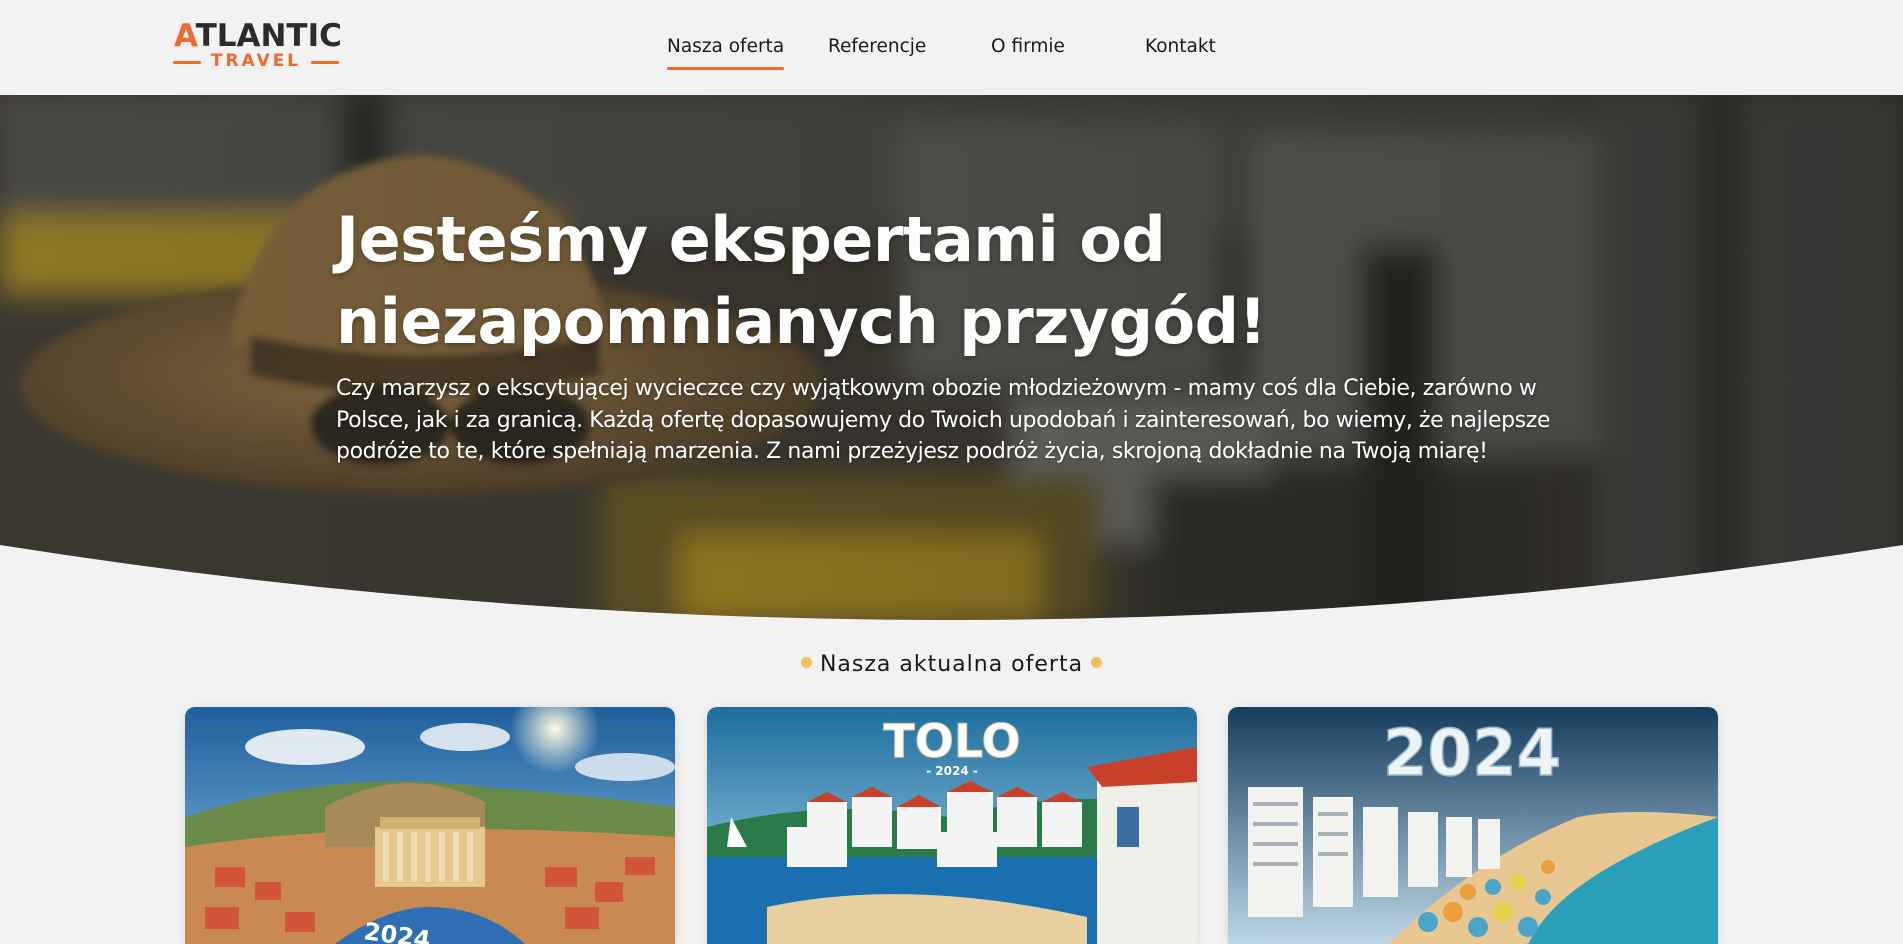 The height and width of the screenshot is (944, 1903). Describe the element at coordinates (951, 585) in the screenshot. I see `hero-curve-divider` at that location.